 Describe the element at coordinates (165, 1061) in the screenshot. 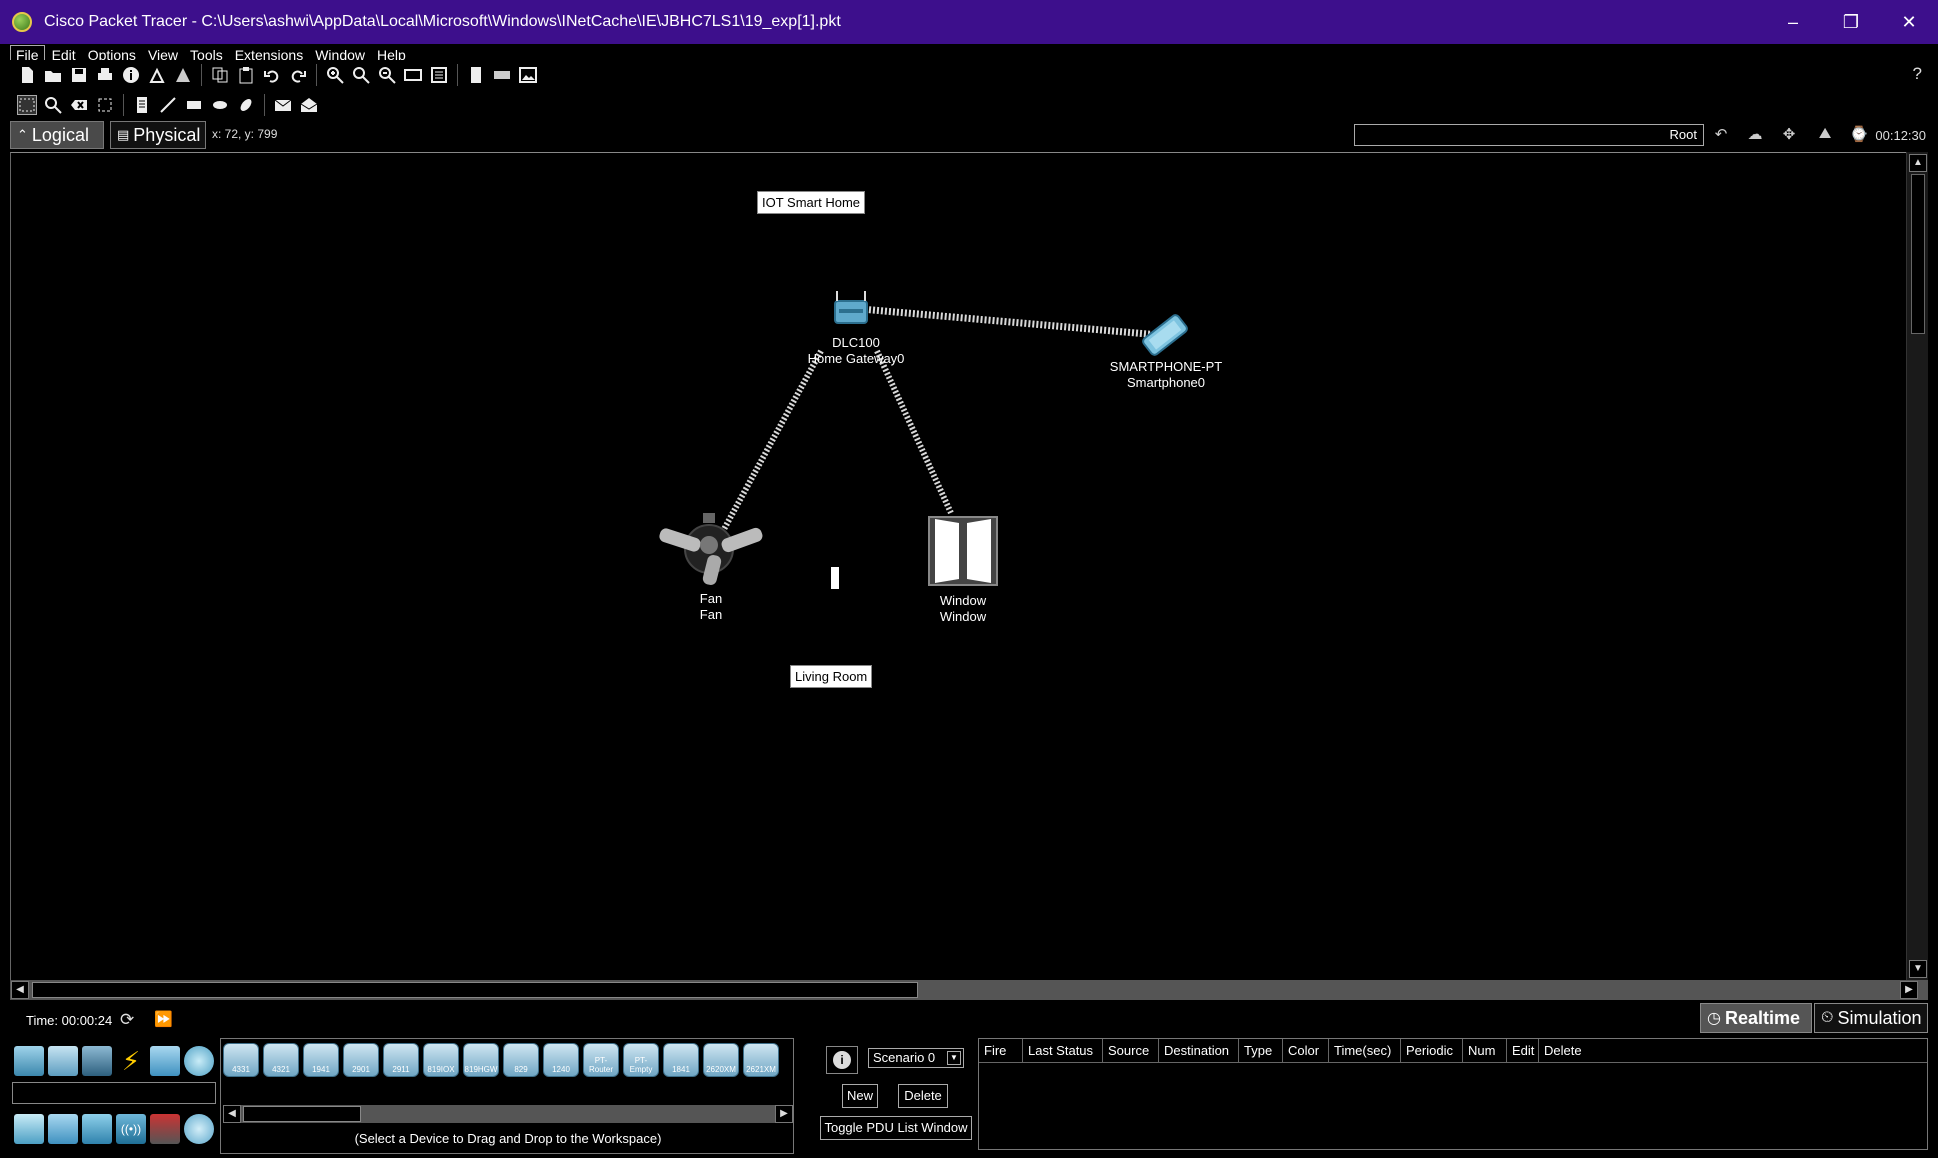

I see `miscellaneous-icon` at that location.